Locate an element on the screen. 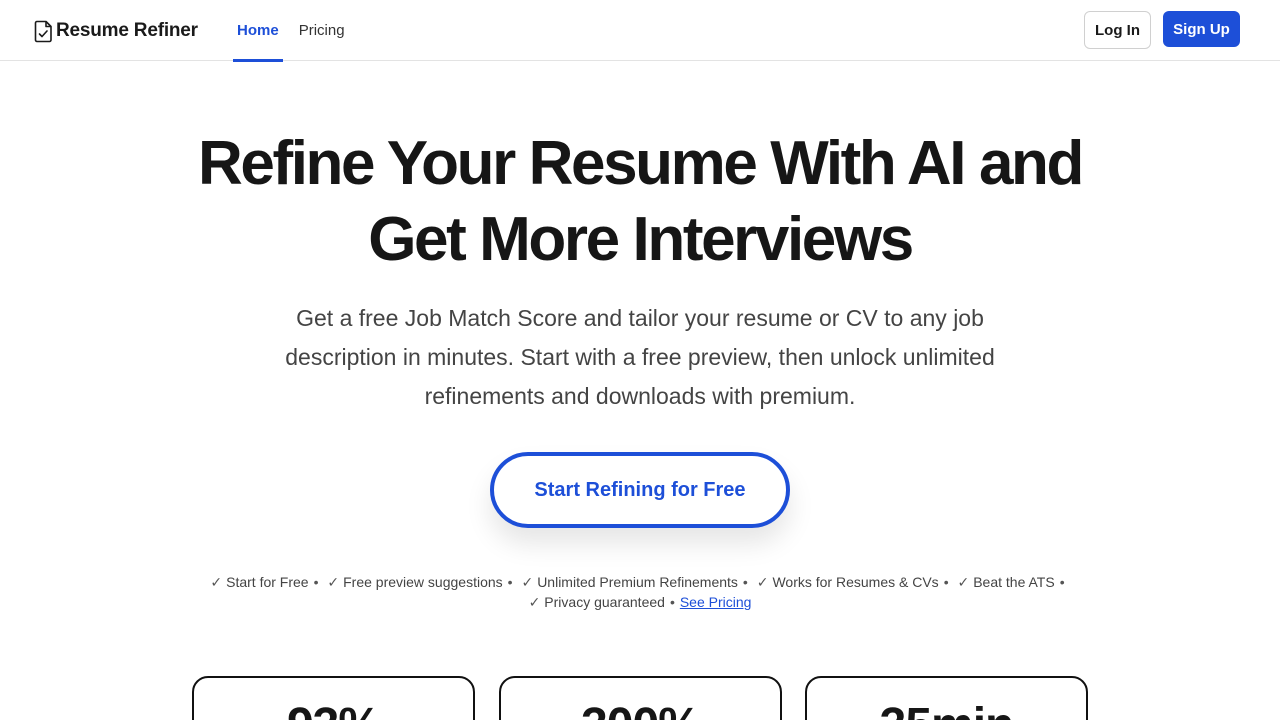  nav-link-pricing: Pricing is located at coordinates (322, 30).